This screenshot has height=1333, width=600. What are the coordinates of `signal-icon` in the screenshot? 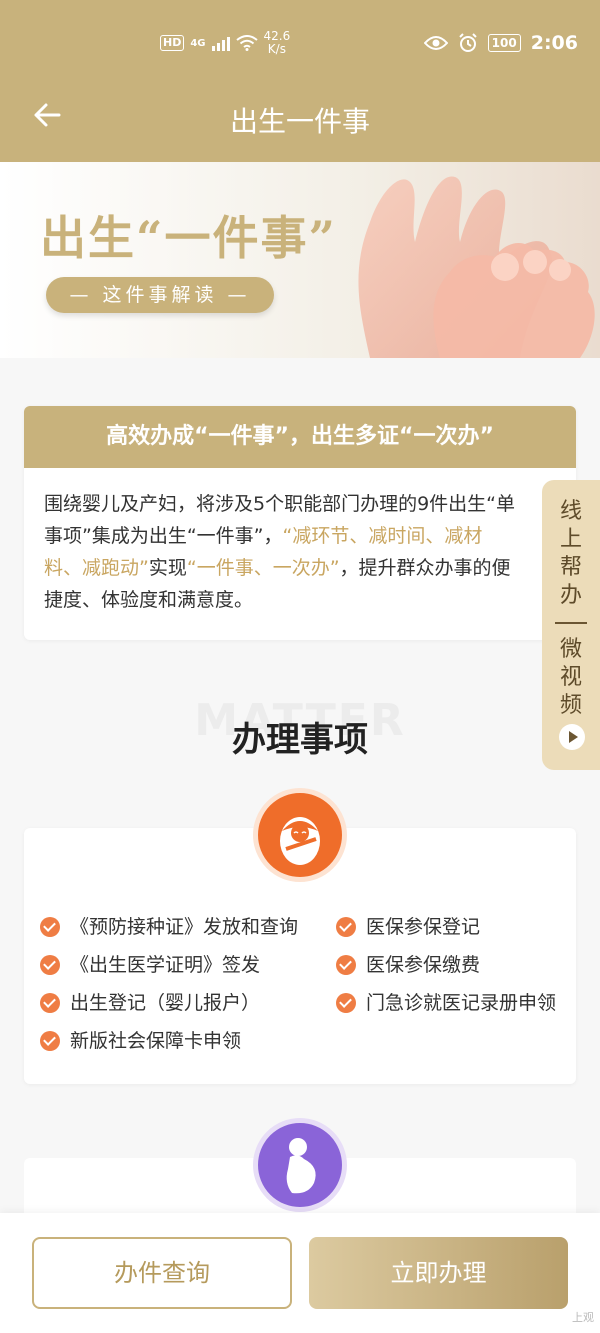 It's located at (220, 43).